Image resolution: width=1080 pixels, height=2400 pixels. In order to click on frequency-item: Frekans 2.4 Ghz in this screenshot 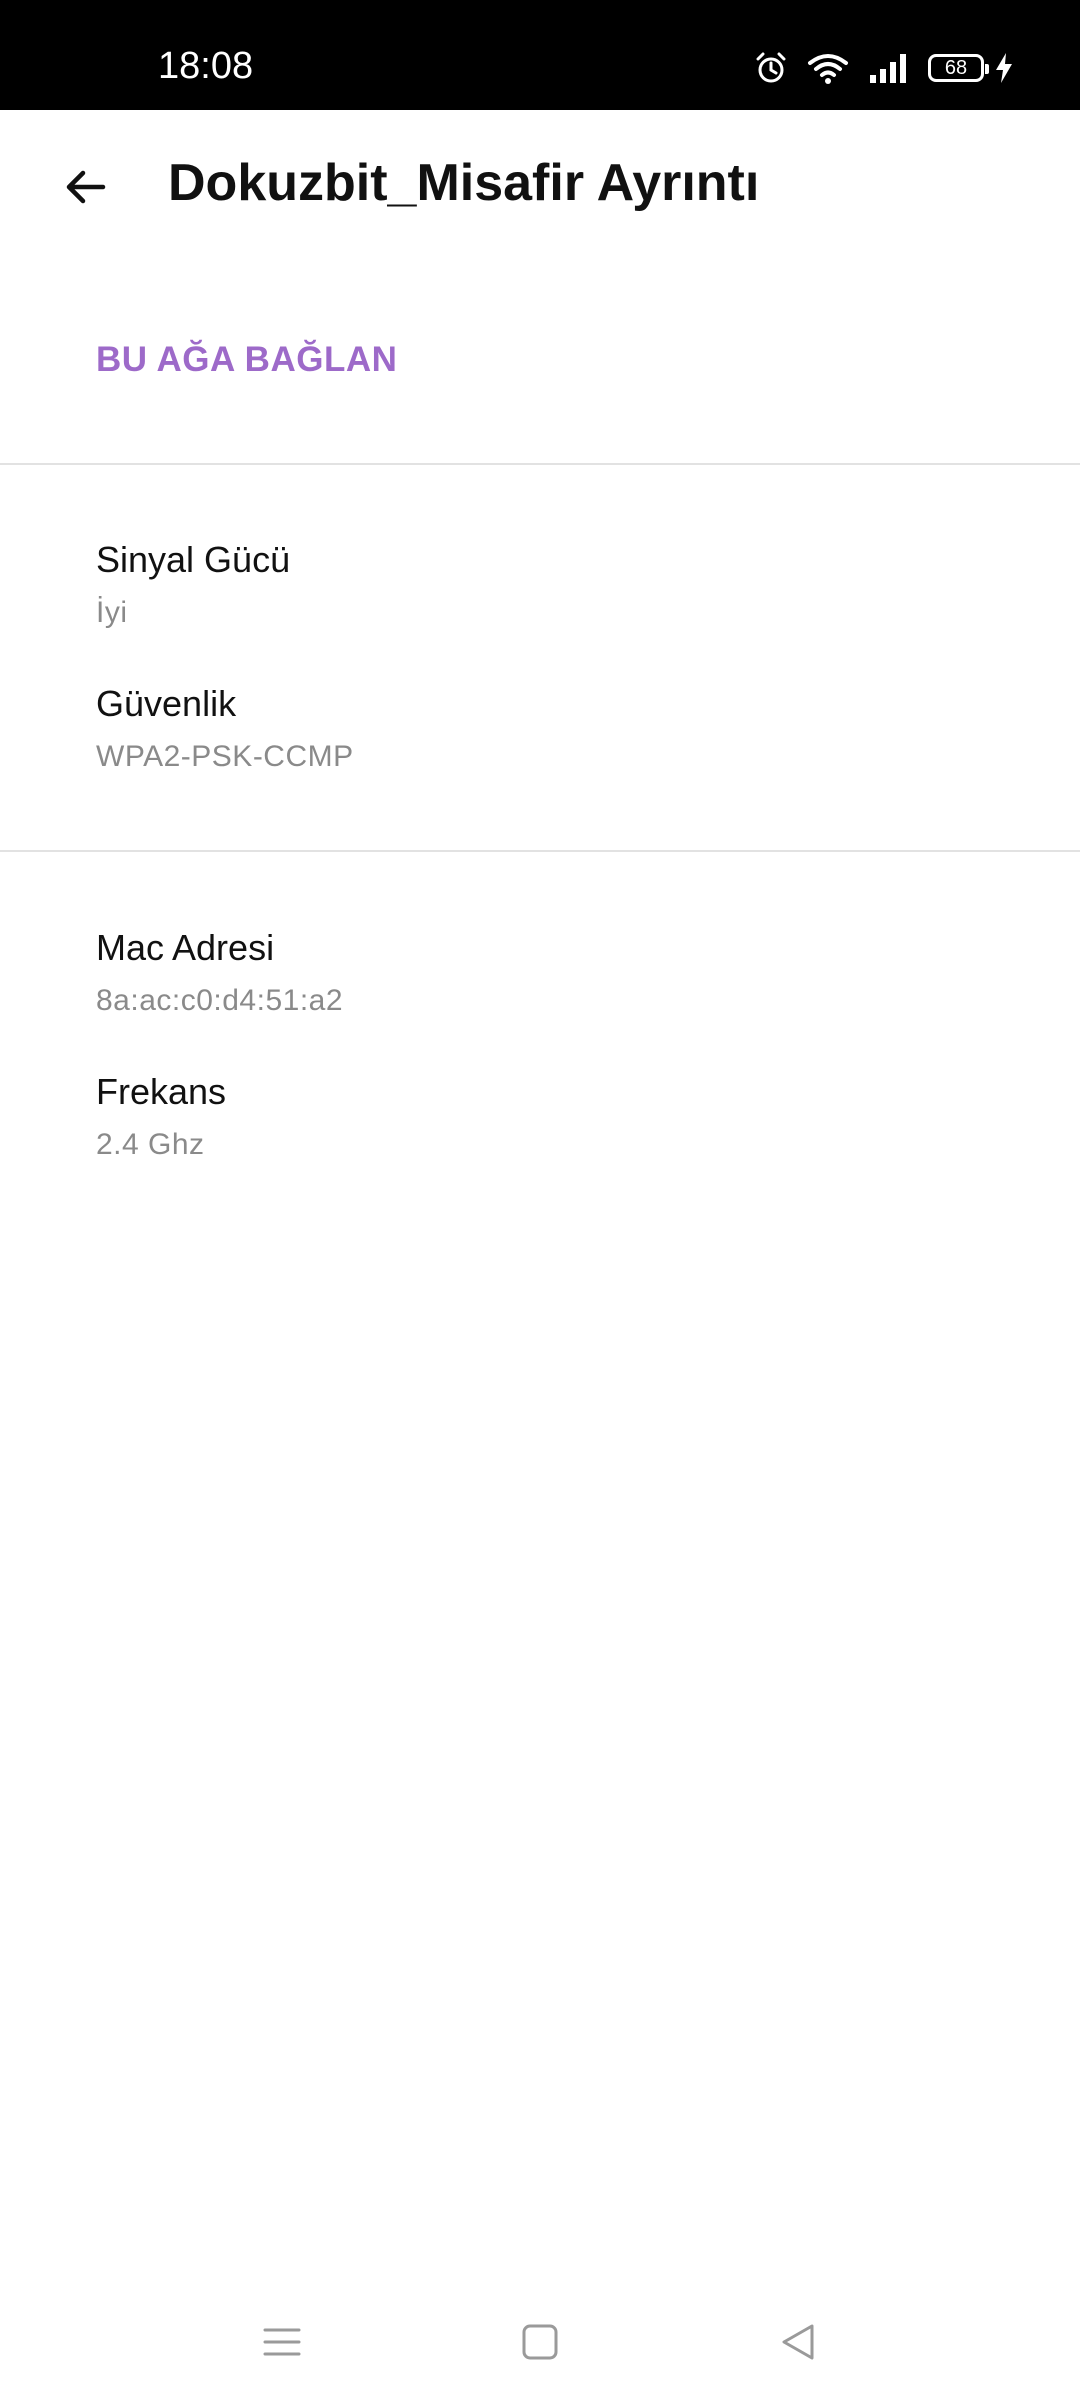, I will do `click(161, 1118)`.